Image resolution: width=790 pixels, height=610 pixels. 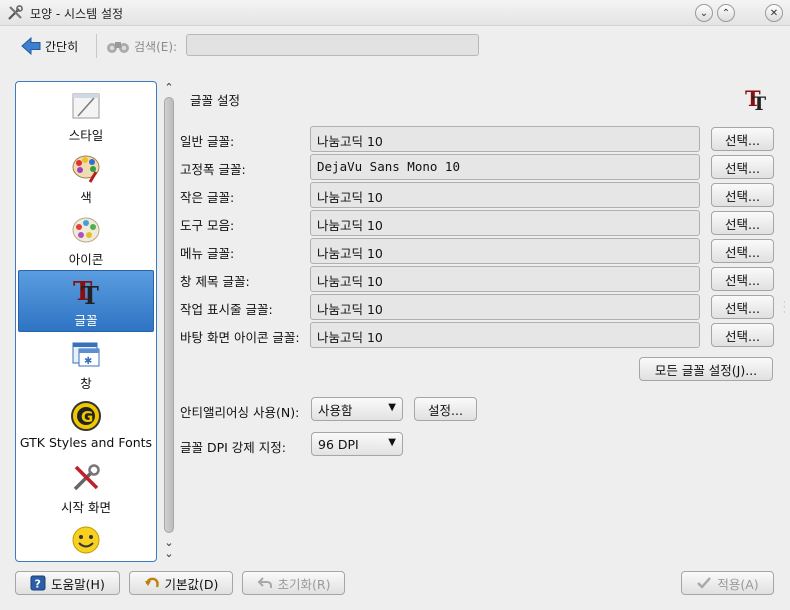 I want to click on scrollbar-thumb, so click(x=169, y=315).